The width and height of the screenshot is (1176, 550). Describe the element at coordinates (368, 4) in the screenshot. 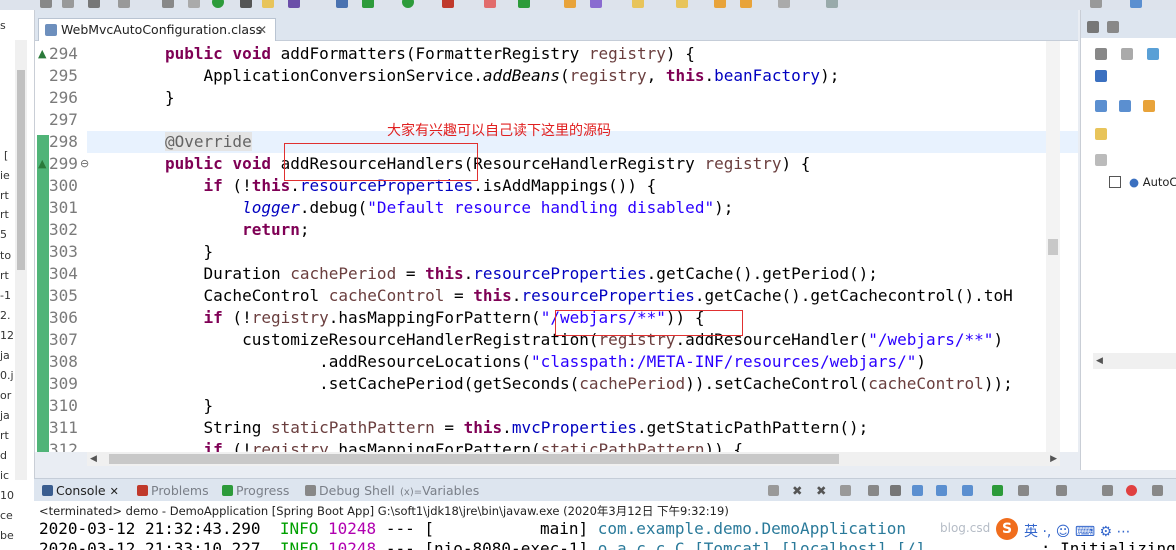

I see `debug-icon` at that location.